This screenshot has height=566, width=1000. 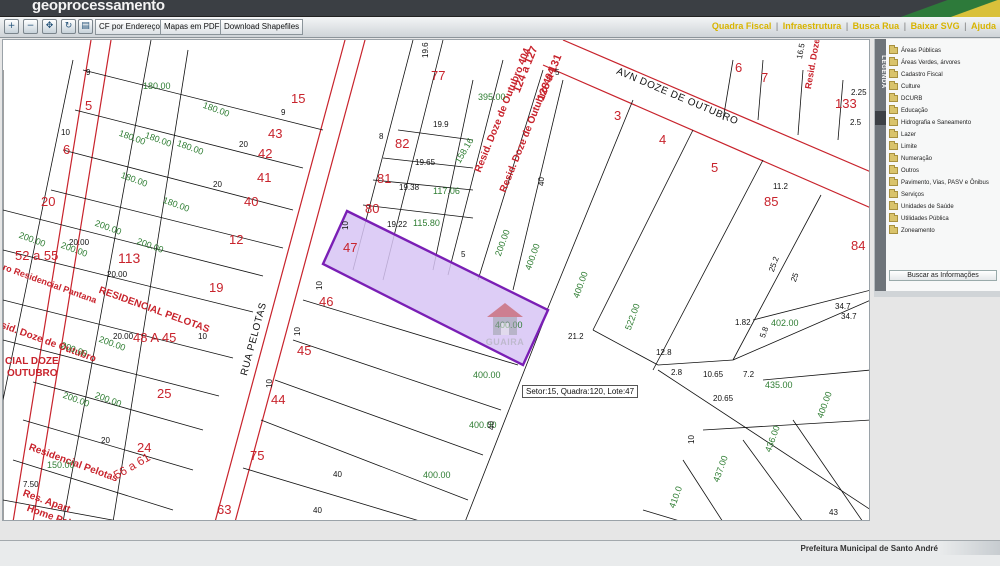 What do you see at coordinates (304, 350) in the screenshot?
I see `lot-number: 45` at bounding box center [304, 350].